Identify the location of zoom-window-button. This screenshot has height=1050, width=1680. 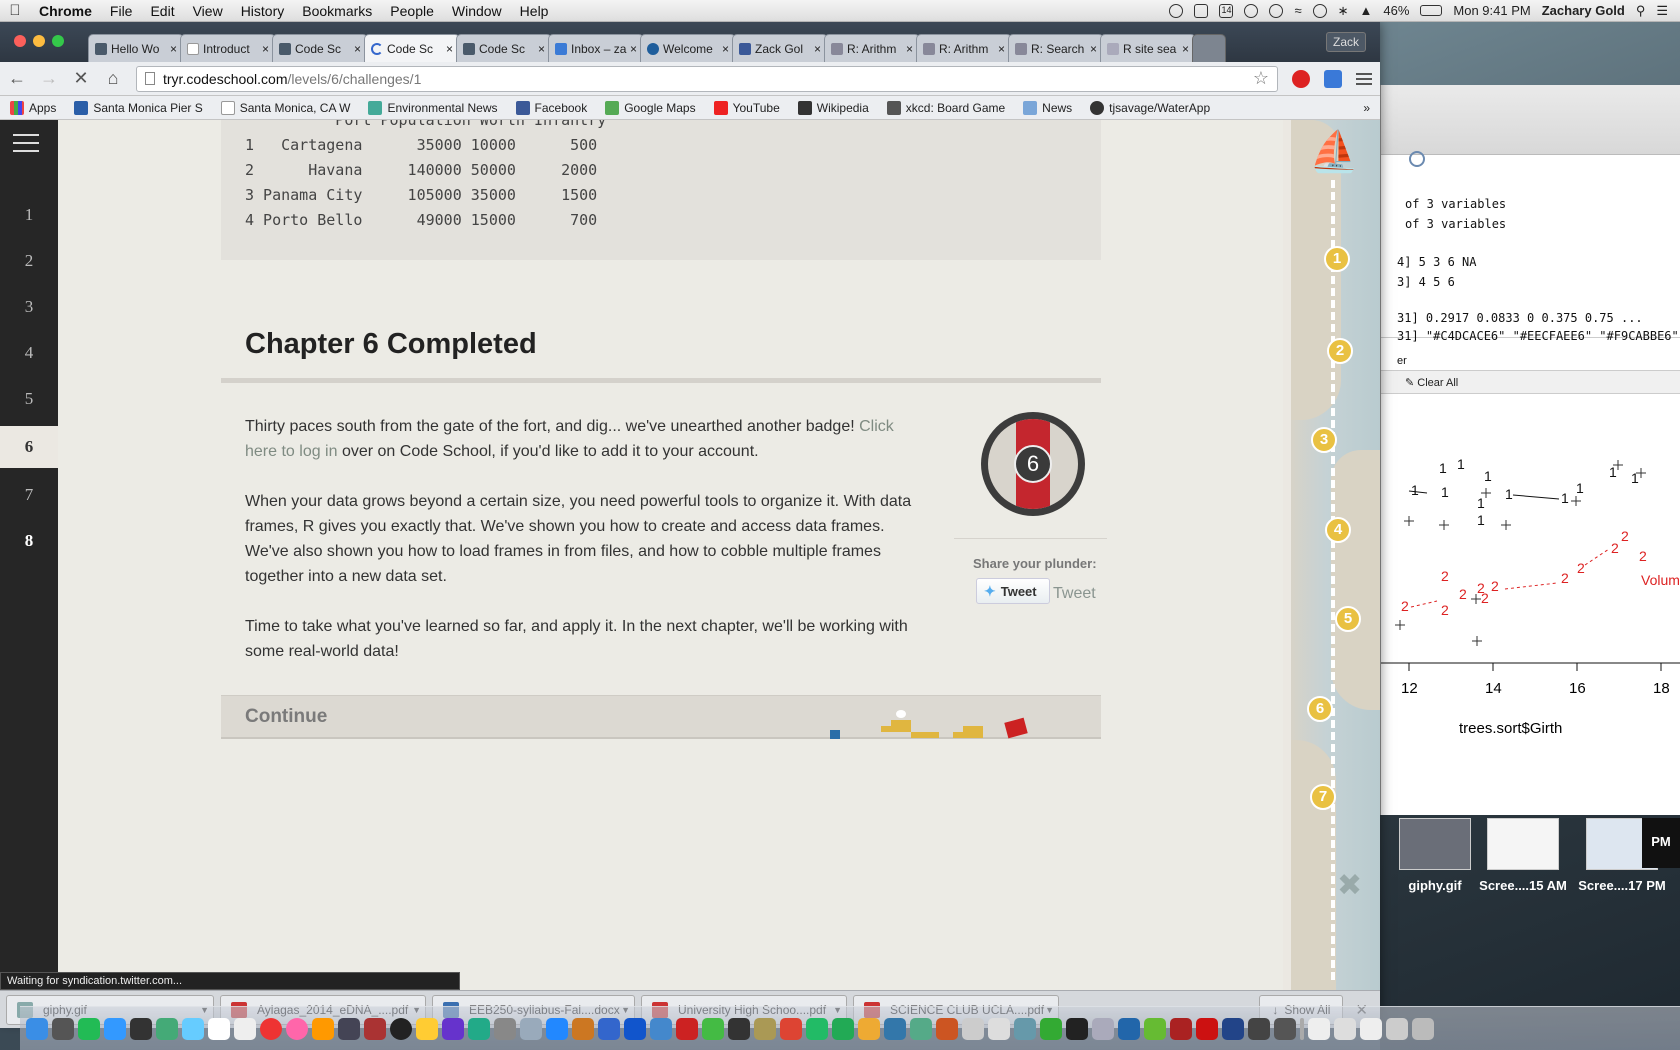
(58, 41).